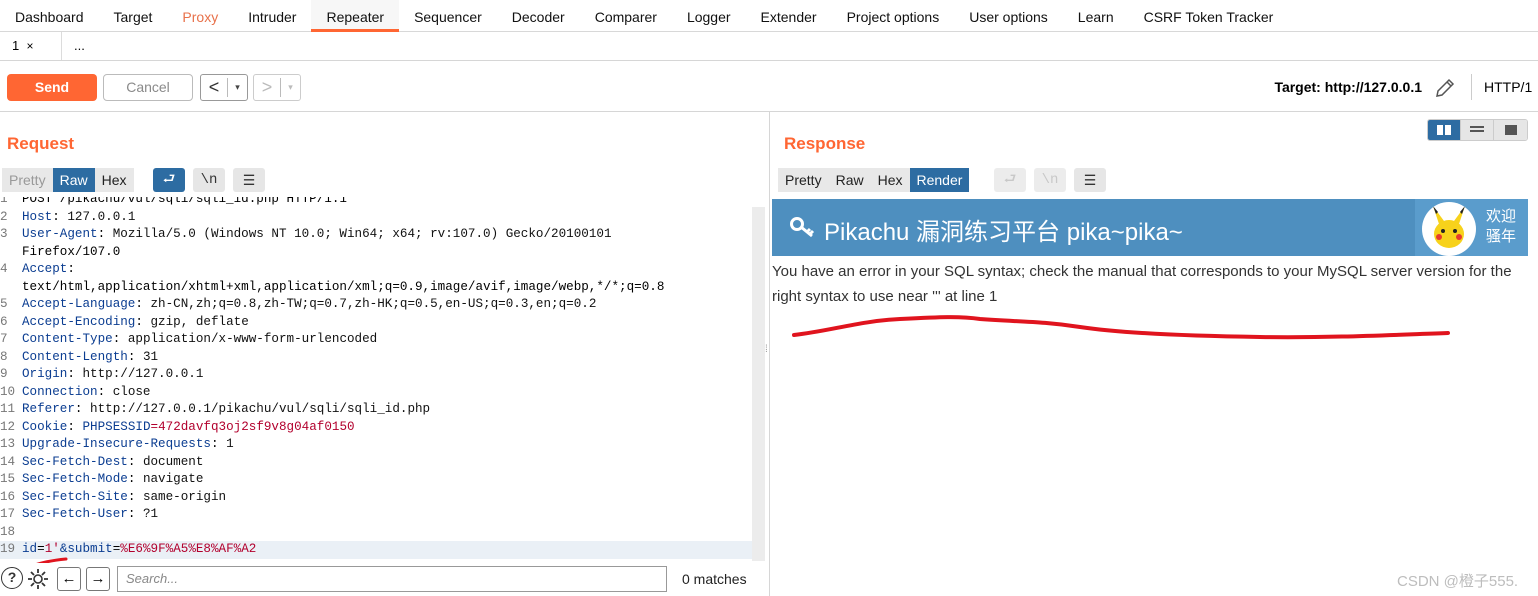 The width and height of the screenshot is (1538, 596). I want to click on gear-icon, so click(38, 579).